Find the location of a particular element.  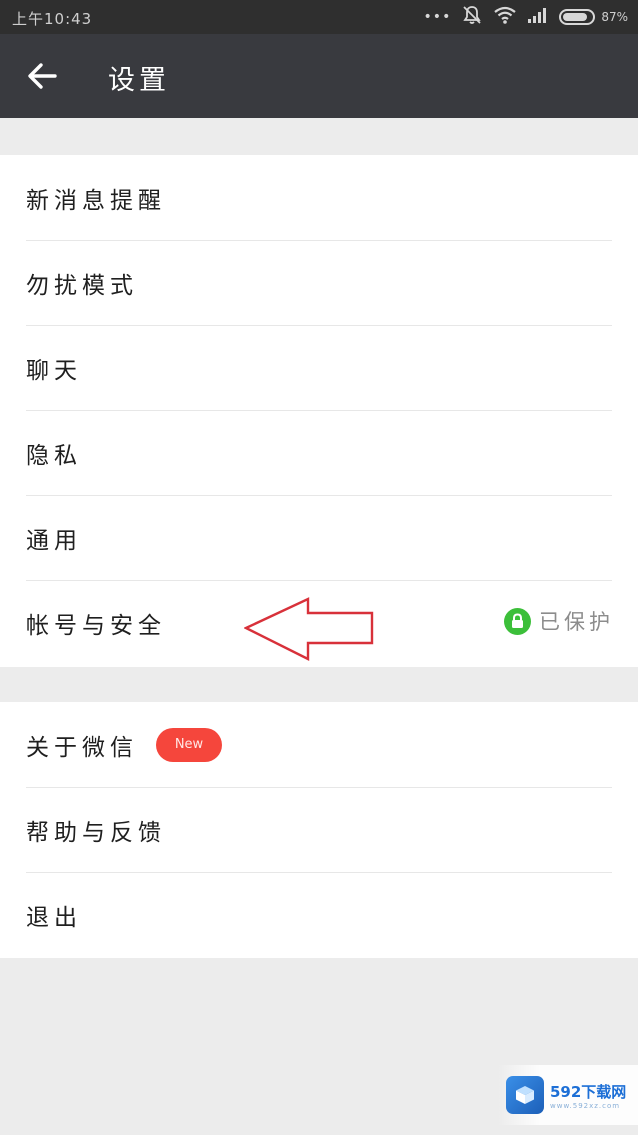

settings-item-label: 帮助与反馈 is located at coordinates (96, 832).